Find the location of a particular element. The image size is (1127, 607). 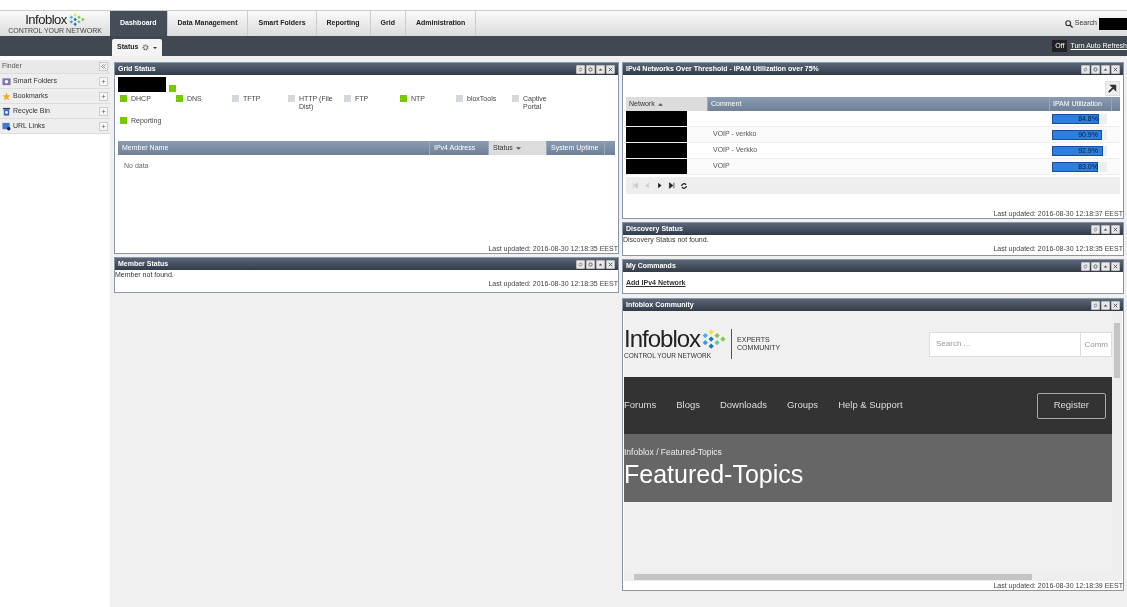

community-logo-text: Infoblox is located at coordinates (662, 339).